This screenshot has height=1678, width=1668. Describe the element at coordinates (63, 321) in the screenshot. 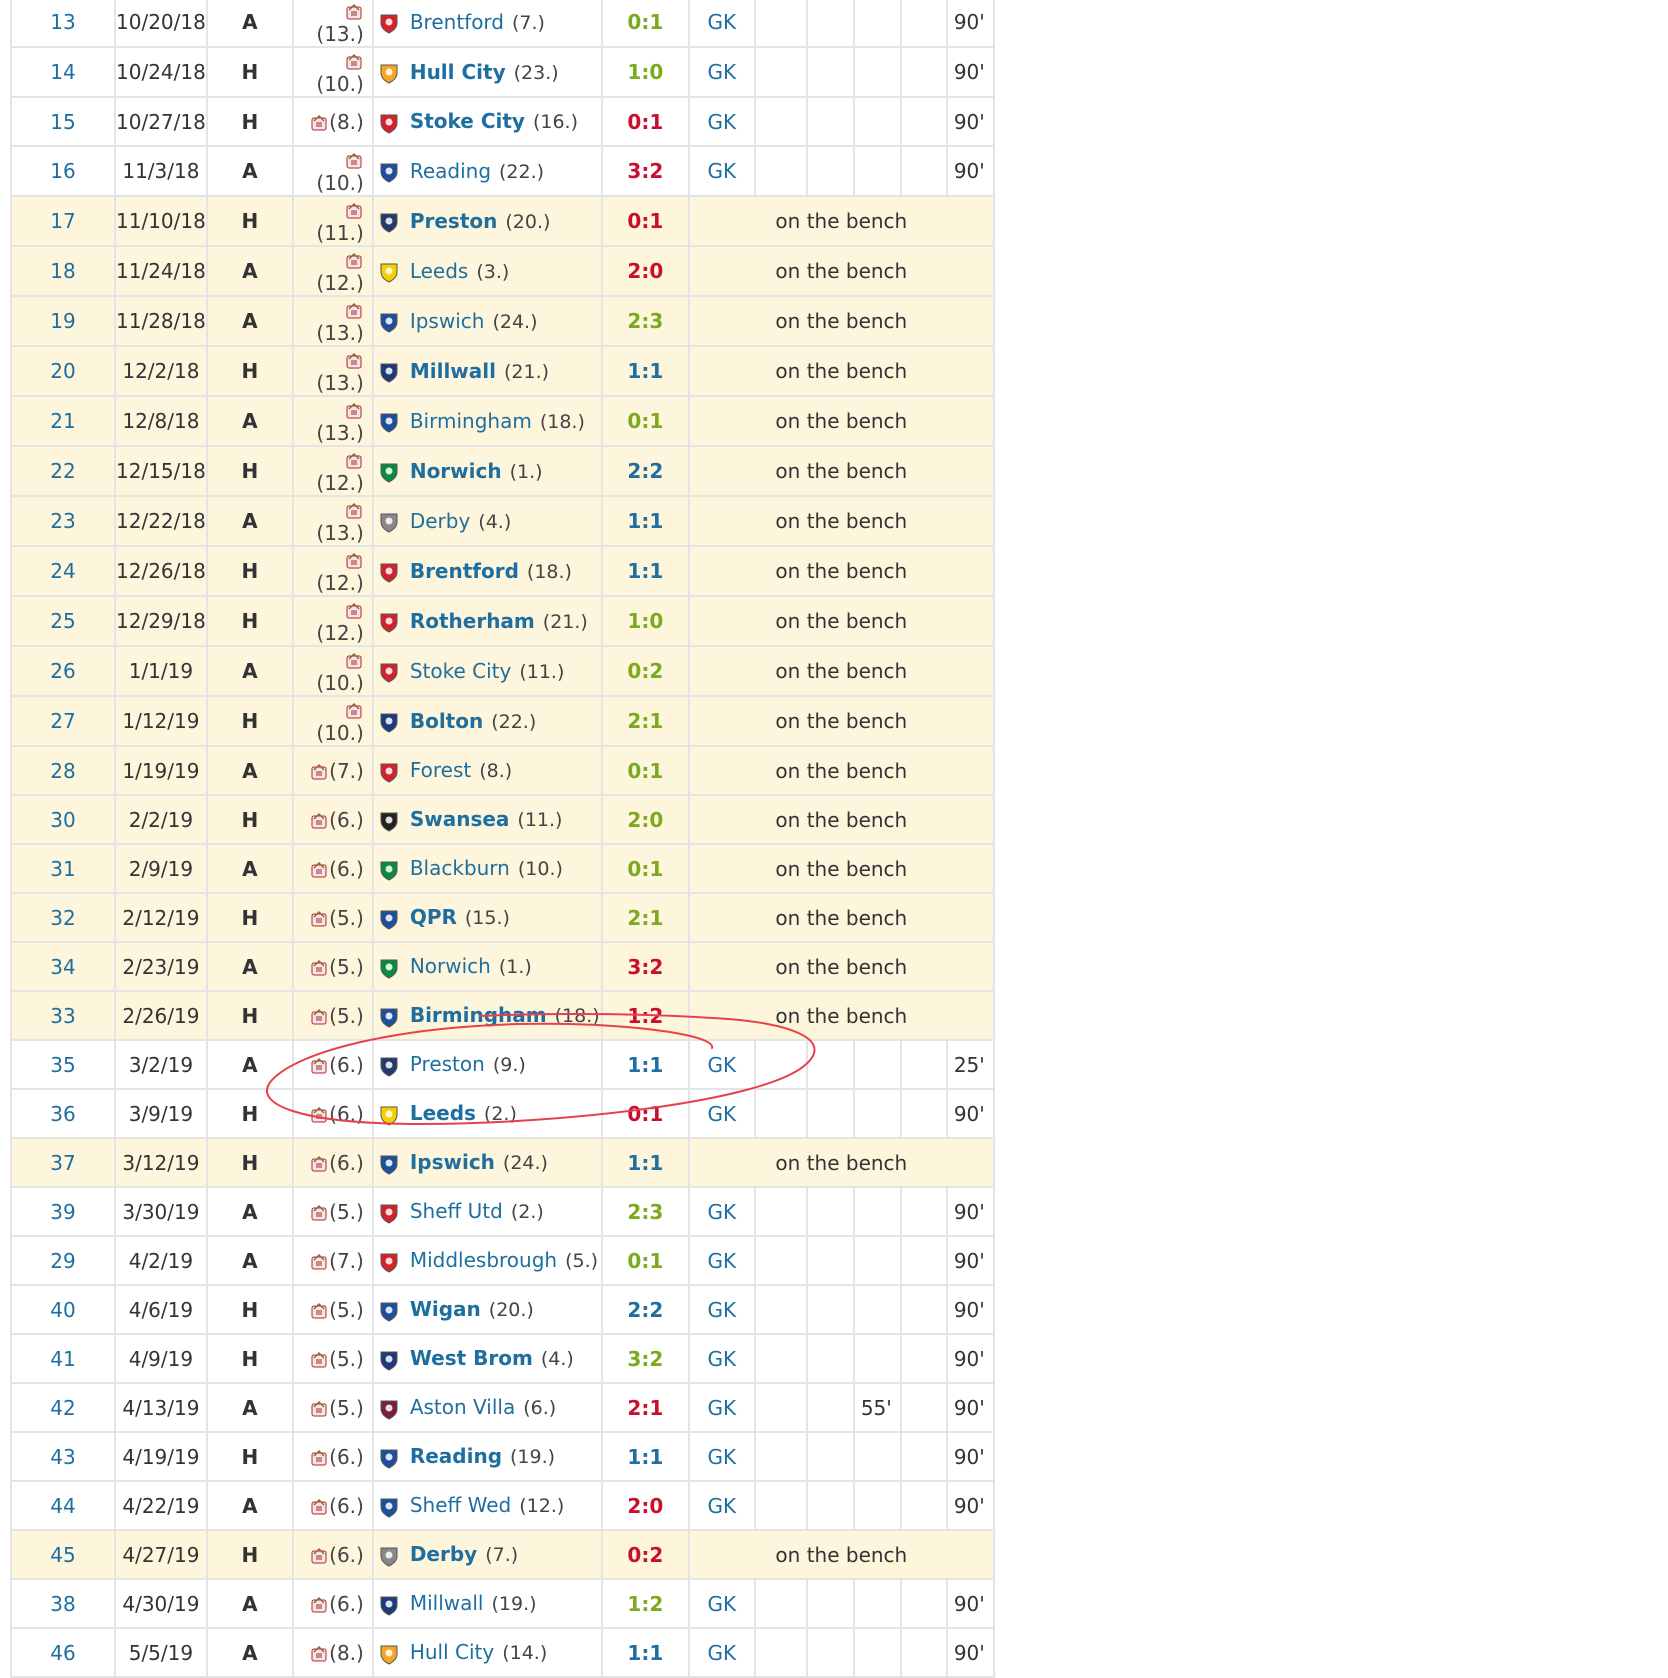

I see `matchday-link: 19` at that location.